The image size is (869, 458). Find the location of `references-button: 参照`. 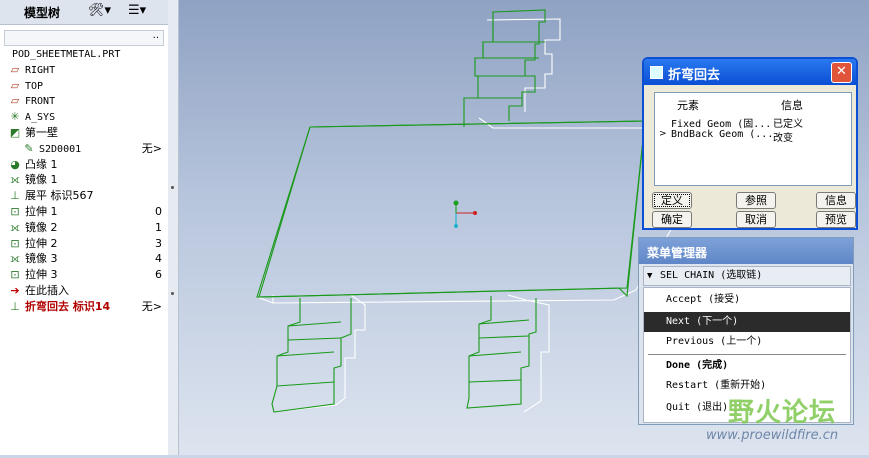

references-button: 参照 is located at coordinates (756, 200).